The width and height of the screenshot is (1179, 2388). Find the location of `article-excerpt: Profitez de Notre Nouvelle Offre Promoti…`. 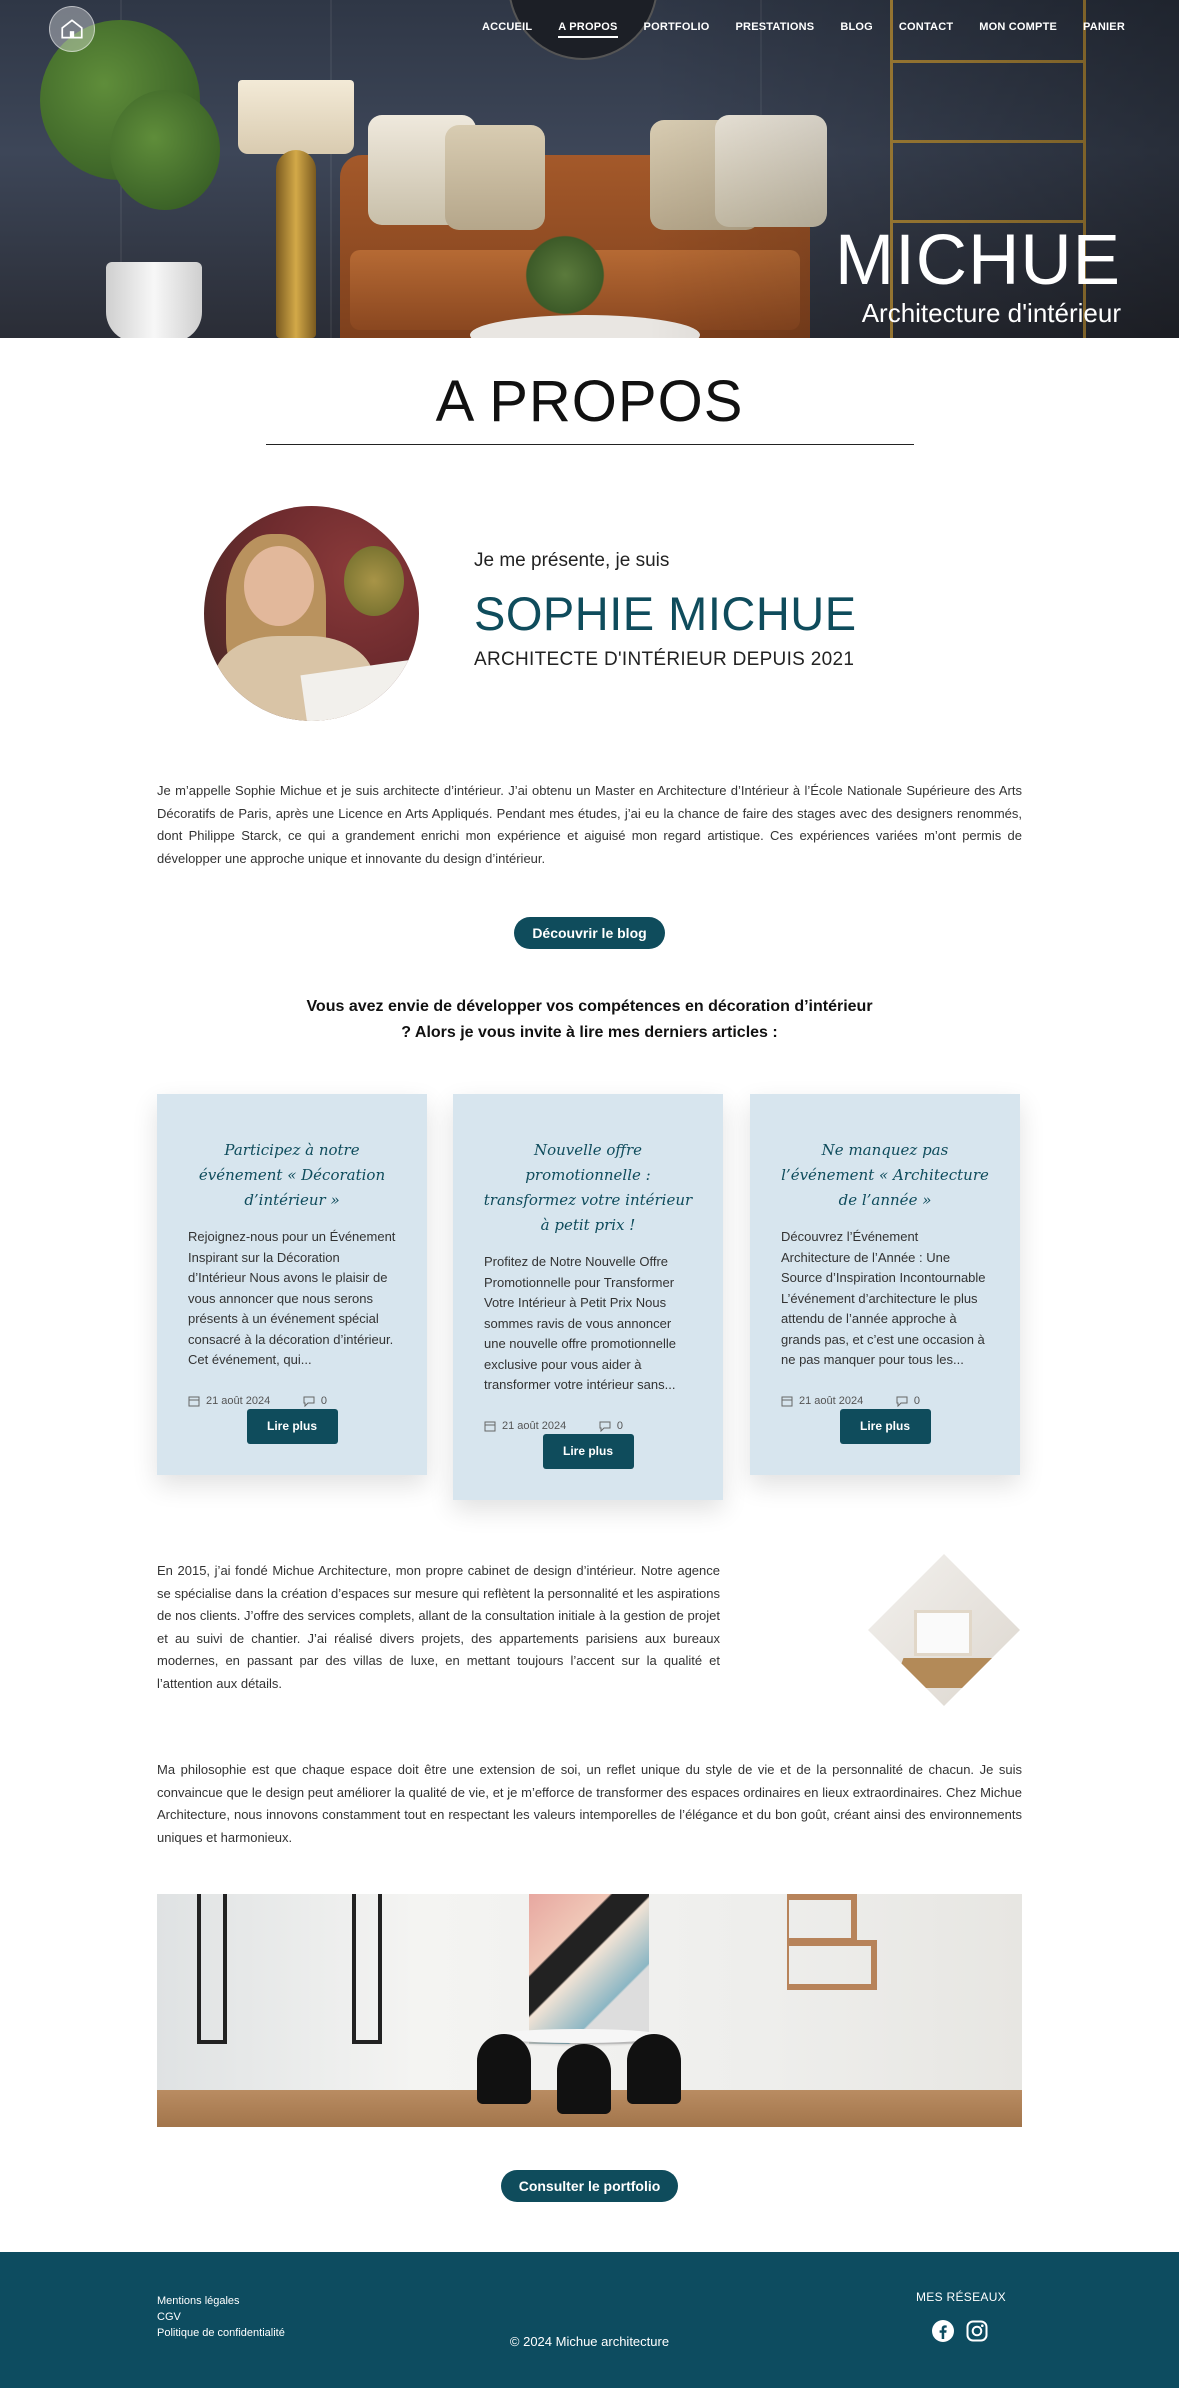

article-excerpt: Profitez de Notre Nouvelle Offre Promoti… is located at coordinates (580, 1323).